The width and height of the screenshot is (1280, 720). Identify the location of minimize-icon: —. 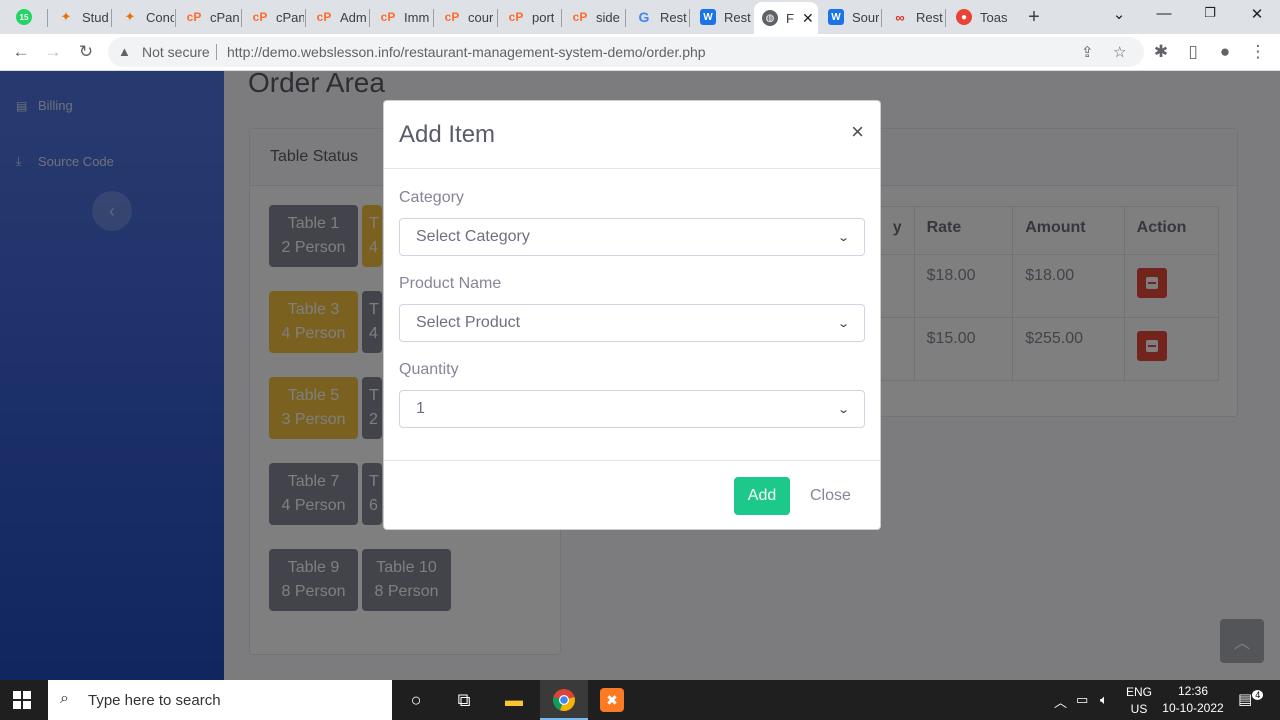
(1164, 13).